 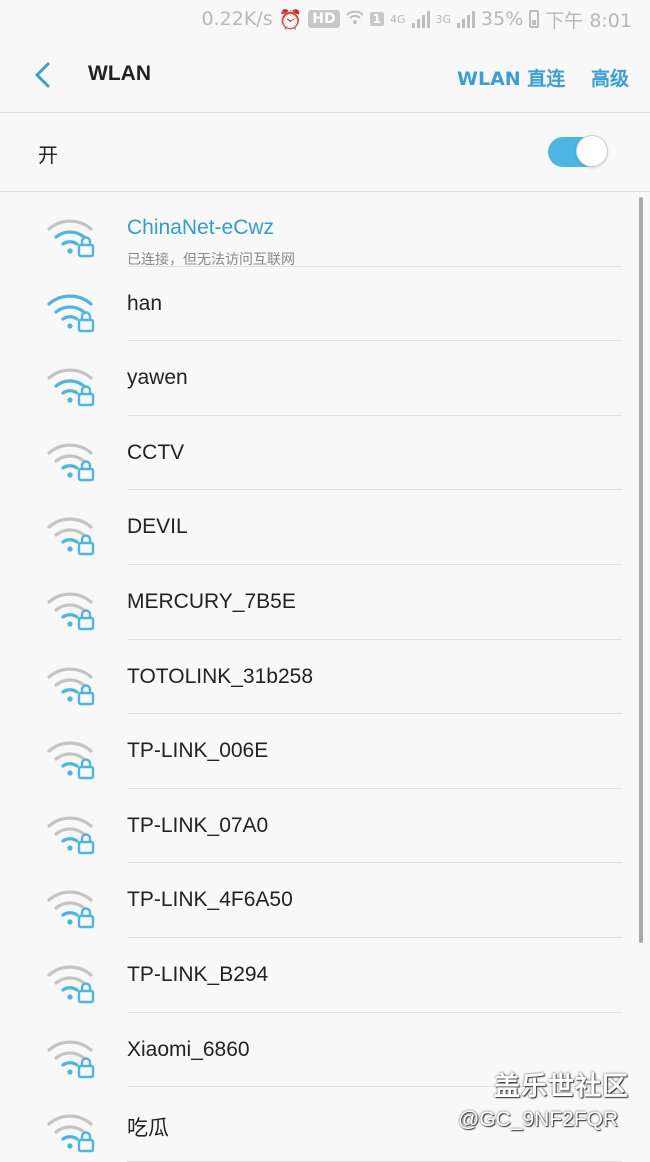 I want to click on network-item: TP-LINK_006E, so click(x=325, y=751).